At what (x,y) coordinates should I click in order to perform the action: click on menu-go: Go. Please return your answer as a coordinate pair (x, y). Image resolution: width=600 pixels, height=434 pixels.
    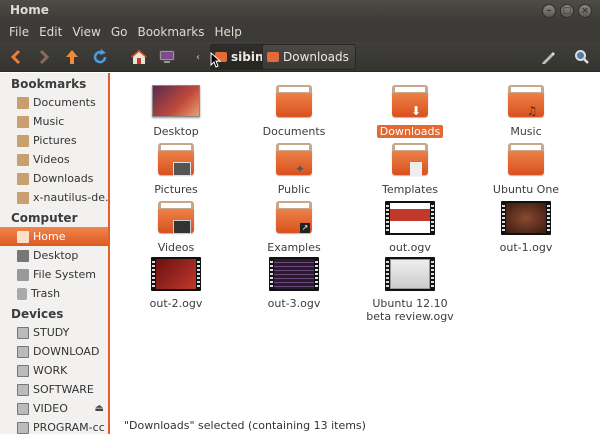
    Looking at the image, I should click on (119, 32).